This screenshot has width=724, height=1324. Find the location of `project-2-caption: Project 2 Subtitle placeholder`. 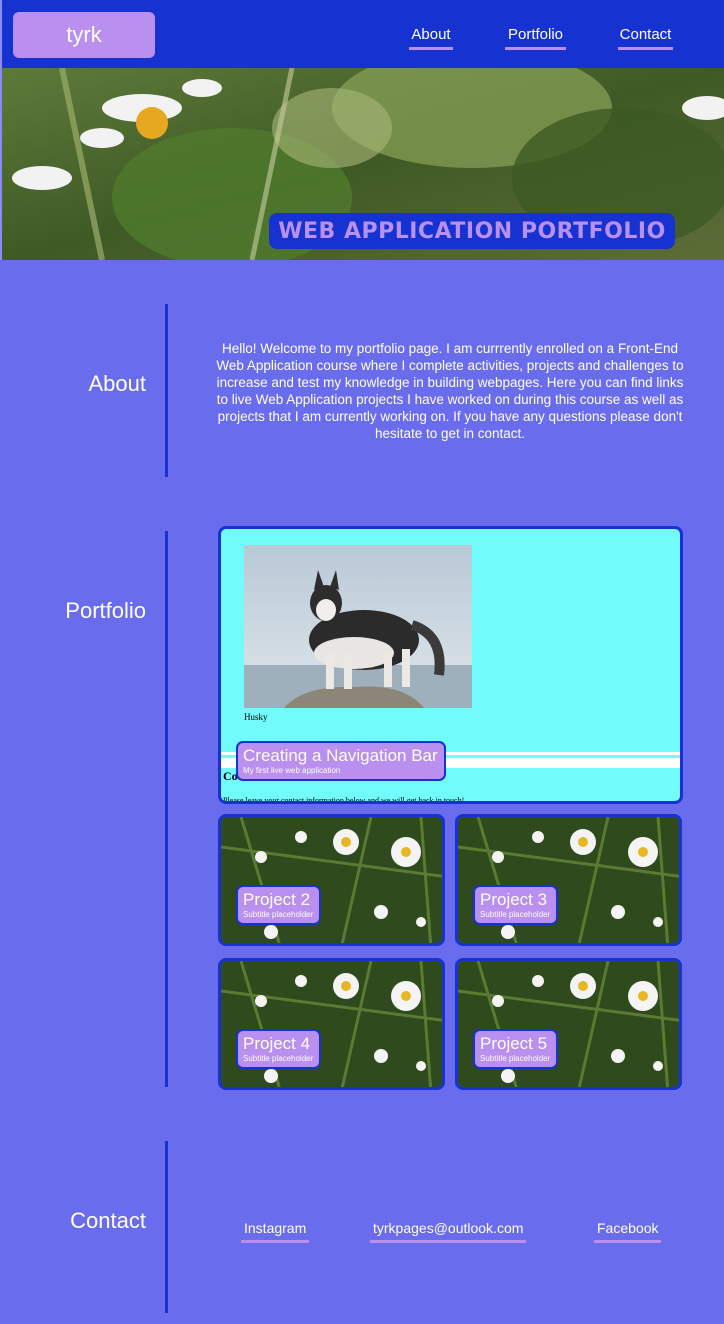

project-2-caption: Project 2 Subtitle placeholder is located at coordinates (279, 905).